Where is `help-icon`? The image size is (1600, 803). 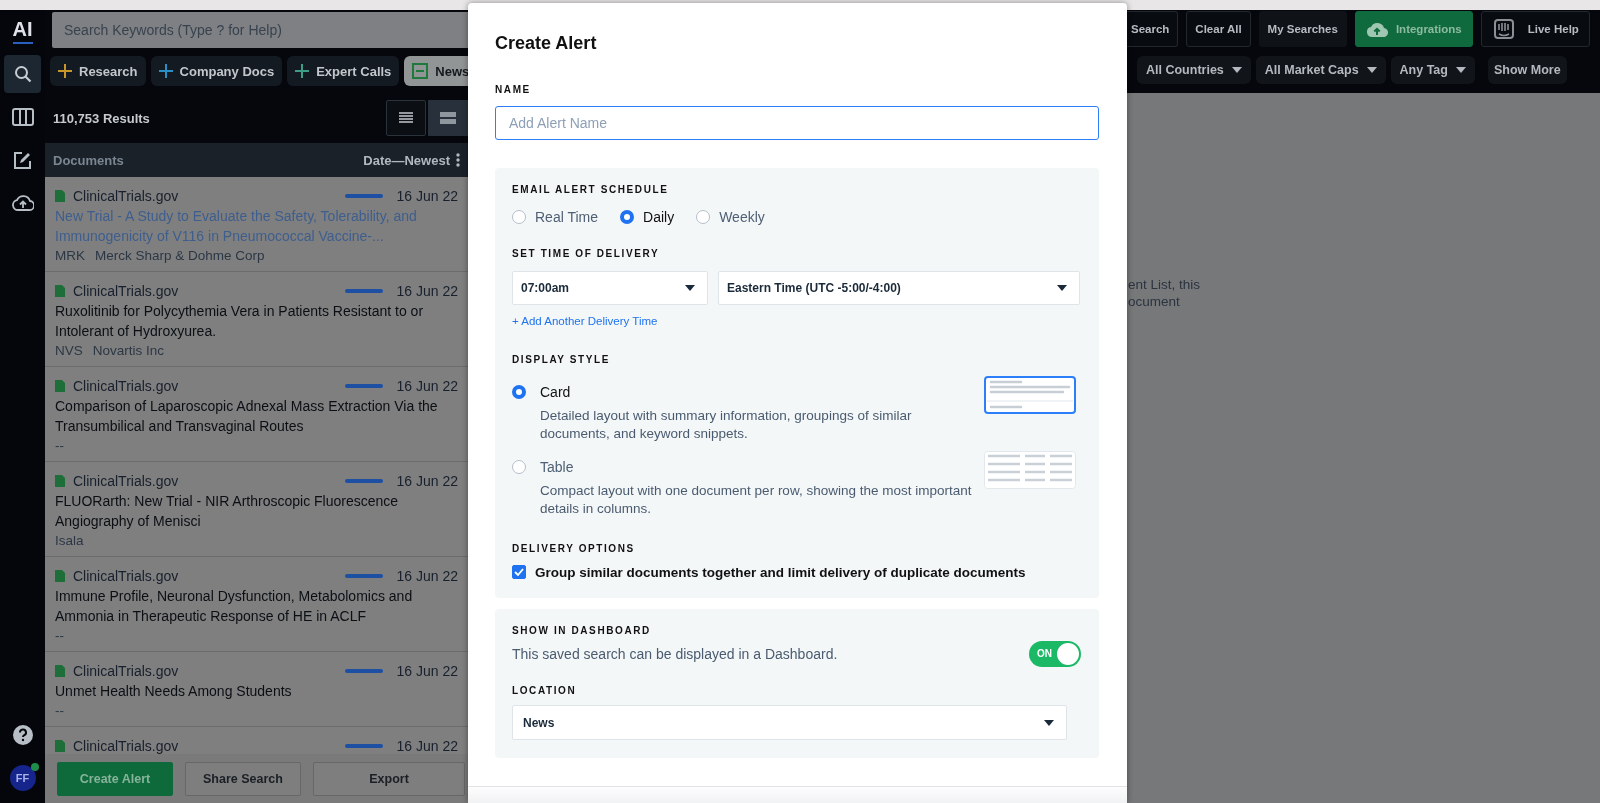
help-icon is located at coordinates (22, 735).